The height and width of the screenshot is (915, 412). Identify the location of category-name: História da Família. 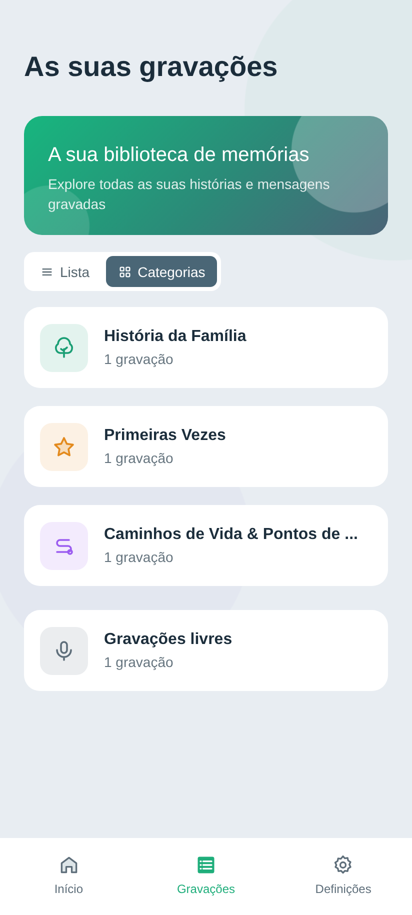
(175, 337).